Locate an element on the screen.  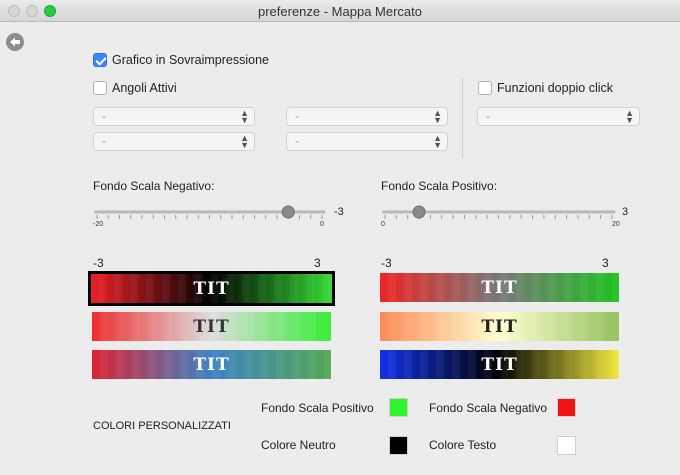
vertical-divider is located at coordinates (463, 118).